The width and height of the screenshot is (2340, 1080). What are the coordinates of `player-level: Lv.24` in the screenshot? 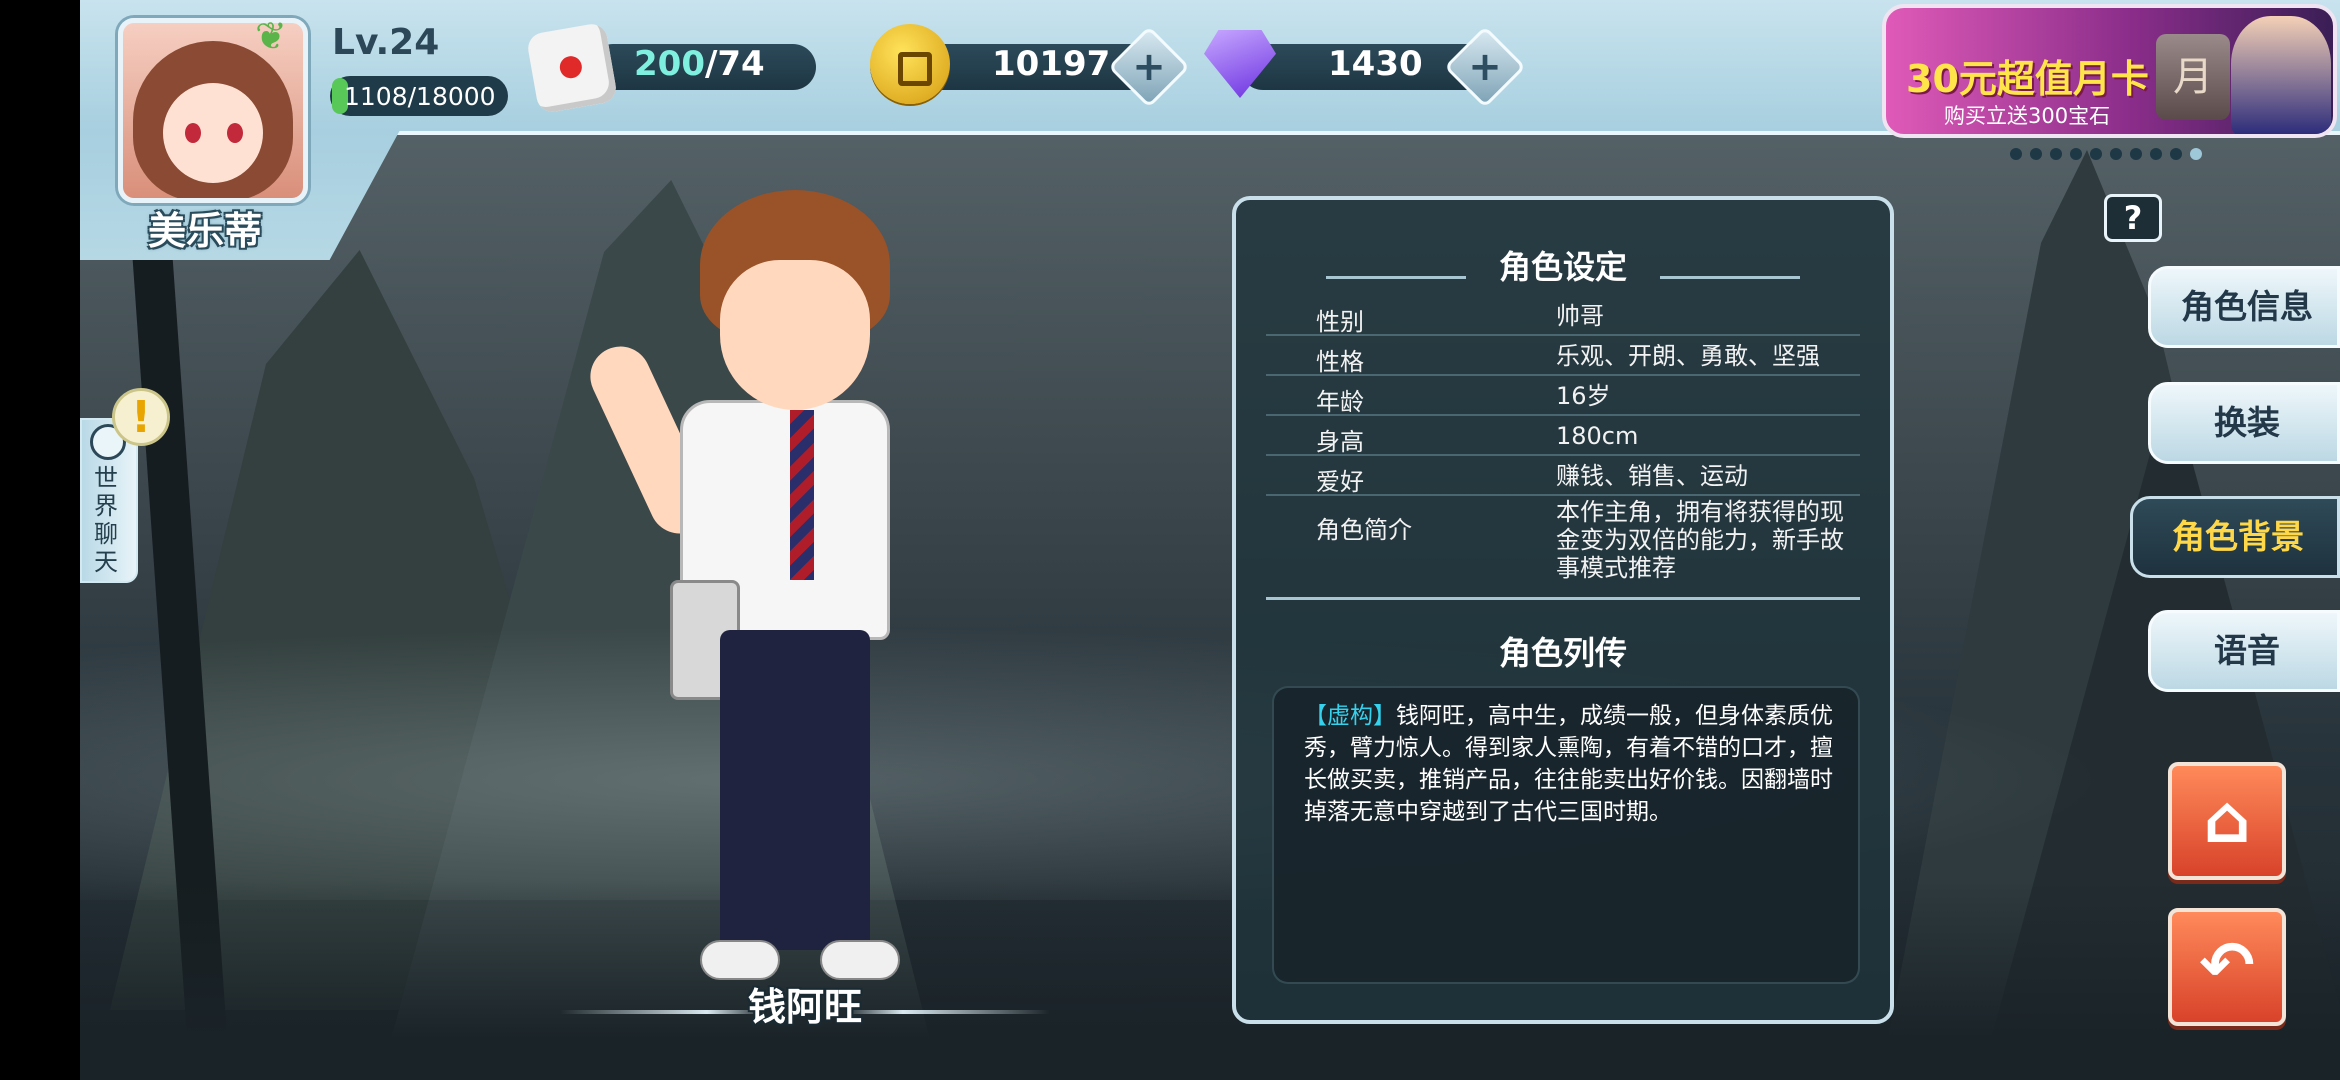 It's located at (386, 42).